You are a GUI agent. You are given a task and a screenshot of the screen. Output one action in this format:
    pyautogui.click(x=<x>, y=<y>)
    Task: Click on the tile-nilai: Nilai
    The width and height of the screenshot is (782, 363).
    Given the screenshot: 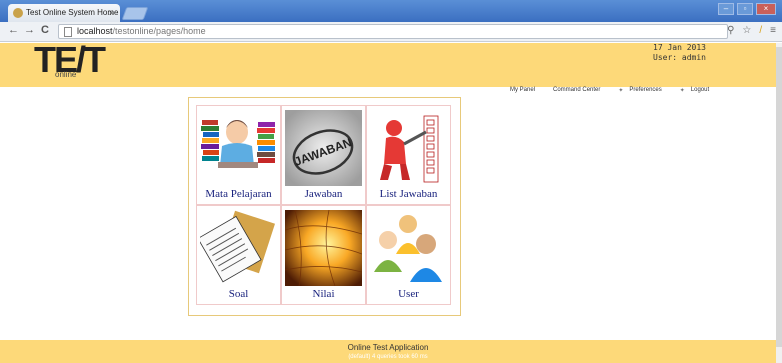 What is the action you would take?
    pyautogui.click(x=323, y=255)
    